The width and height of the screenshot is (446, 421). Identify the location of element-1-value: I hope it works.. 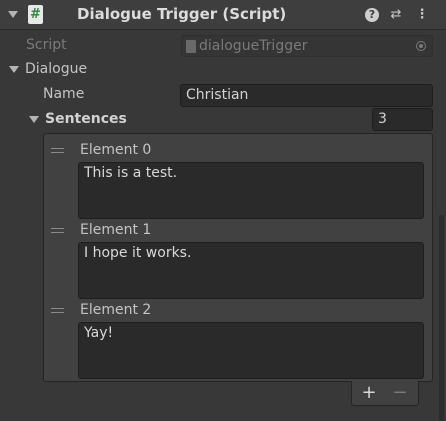
(138, 253).